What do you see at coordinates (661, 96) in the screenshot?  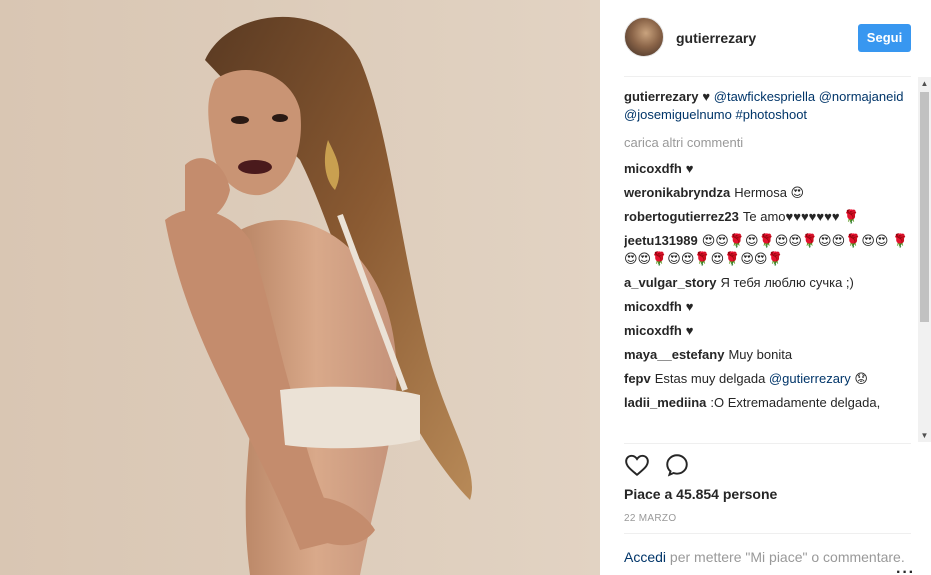 I see `caption-username: gutierrezary` at bounding box center [661, 96].